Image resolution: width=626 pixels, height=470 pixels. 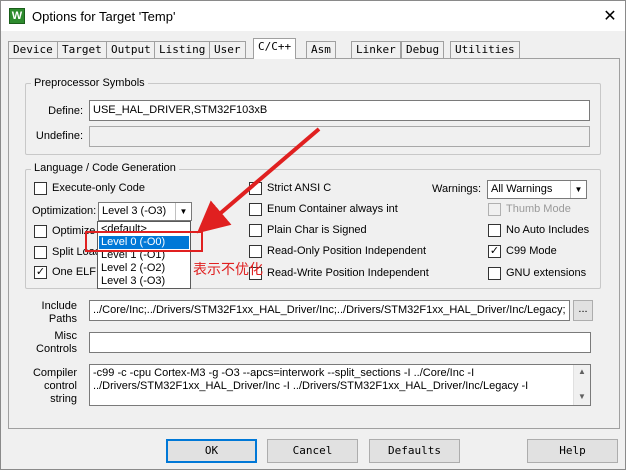 I want to click on annotation-arrow-icon, so click(x=258, y=180).